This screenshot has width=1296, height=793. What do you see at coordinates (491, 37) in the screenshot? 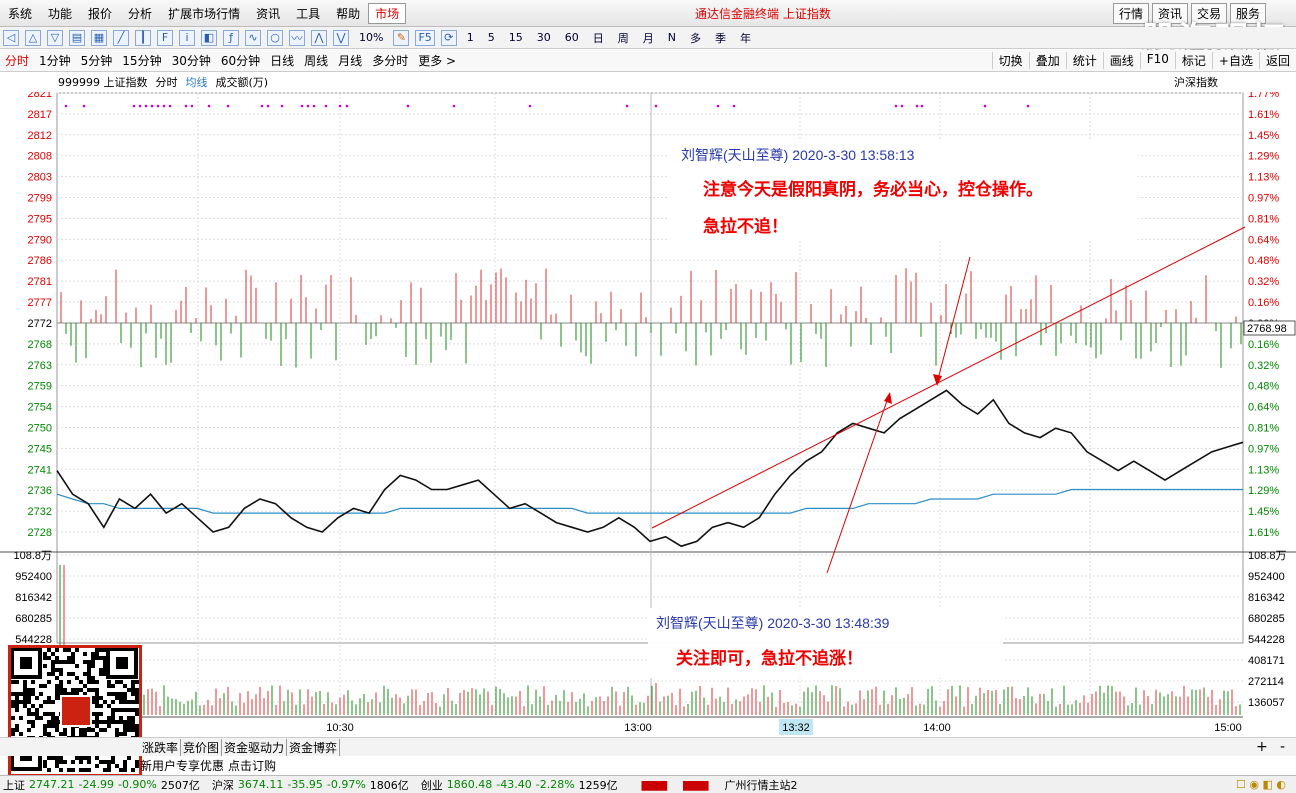
I see `period-5: 5` at bounding box center [491, 37].